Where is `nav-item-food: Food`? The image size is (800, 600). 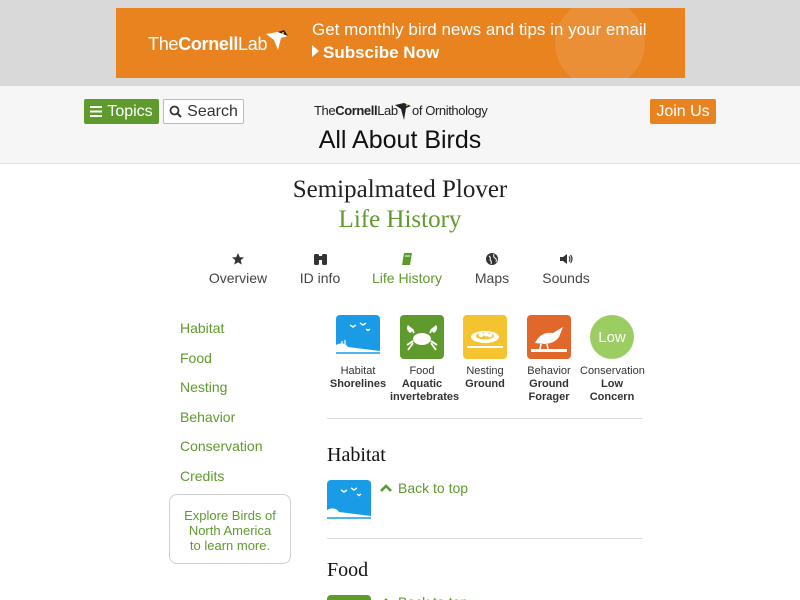
nav-item-food: Food is located at coordinates (221, 365).